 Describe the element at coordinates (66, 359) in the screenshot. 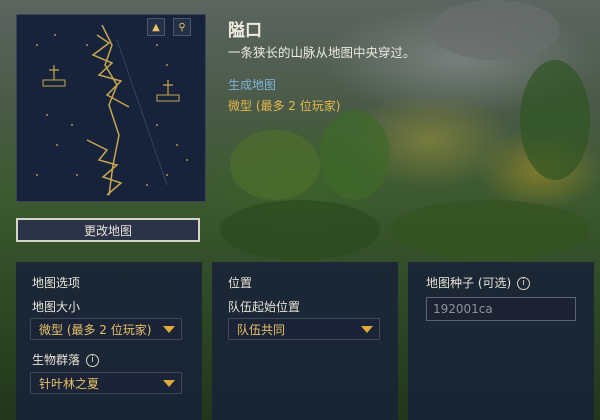

I see `biome-label: 生物群落 i` at that location.